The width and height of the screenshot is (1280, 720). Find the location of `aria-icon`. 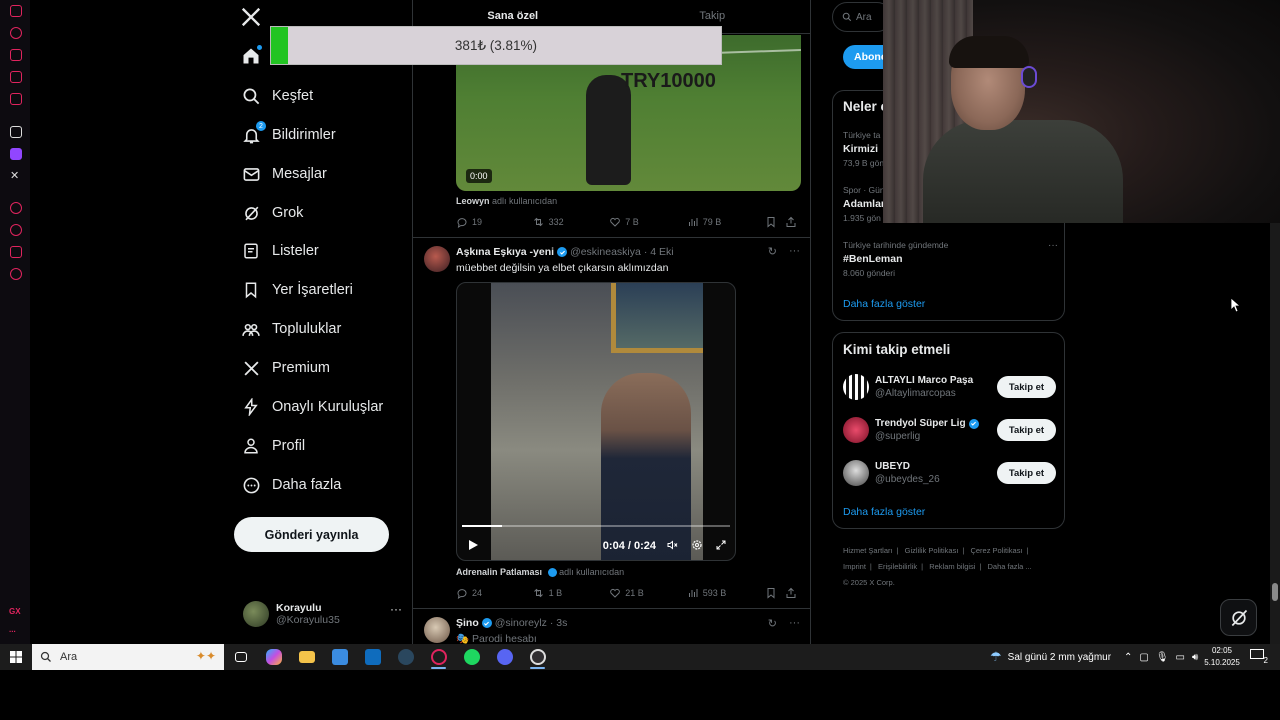

aria-icon is located at coordinates (16, 132).